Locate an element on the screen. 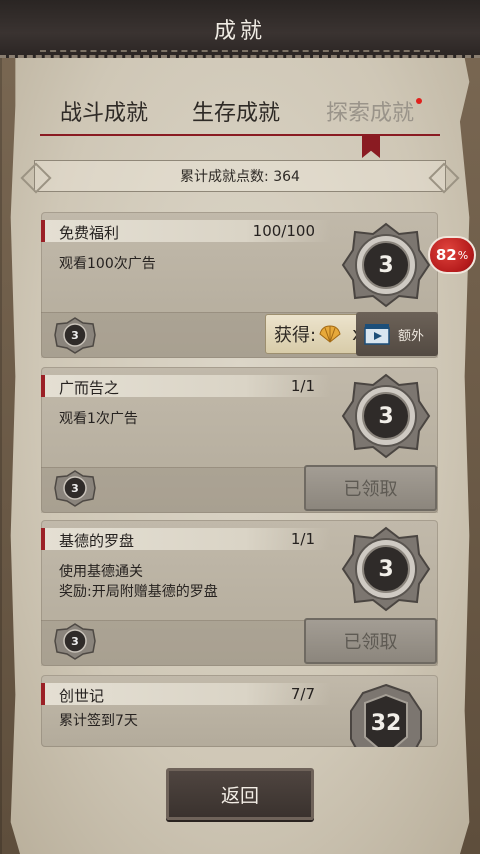  achievement-card-free-welfare: 免费福利 100/100 观看100次广告 3 3 获得: x30 is located at coordinates (239, 285).